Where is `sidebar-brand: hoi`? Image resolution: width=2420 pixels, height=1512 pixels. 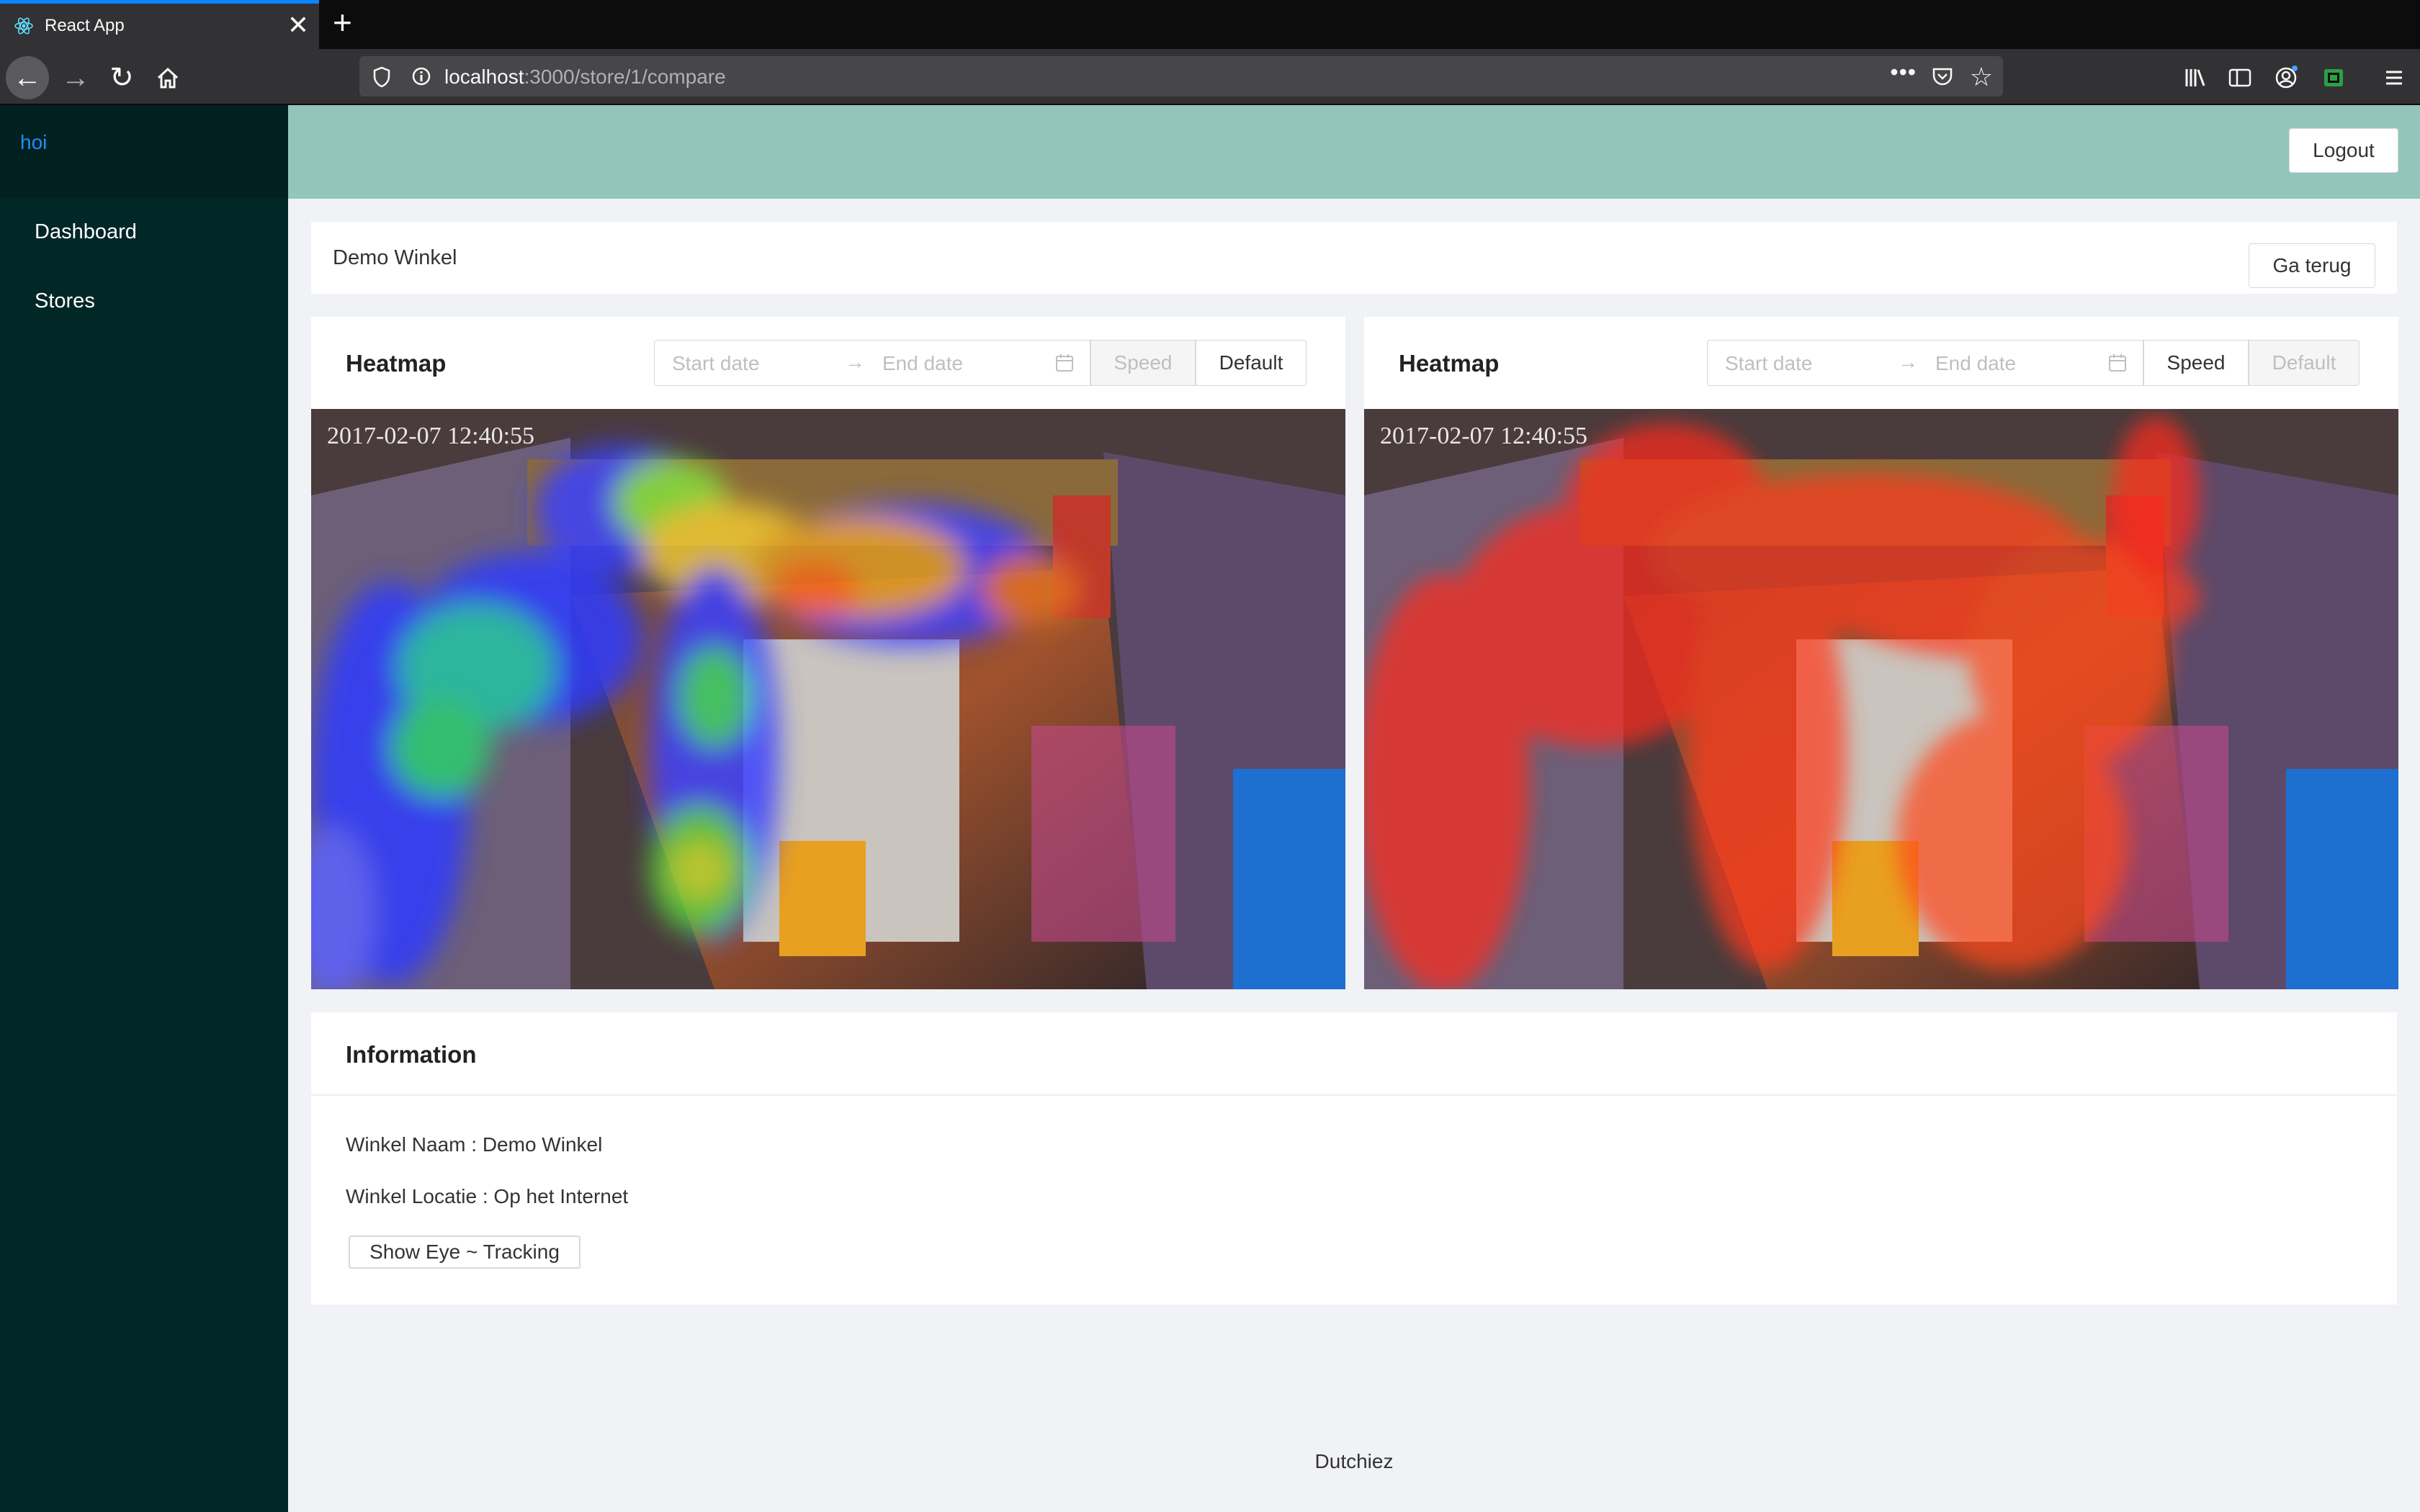 sidebar-brand: hoi is located at coordinates (144, 152).